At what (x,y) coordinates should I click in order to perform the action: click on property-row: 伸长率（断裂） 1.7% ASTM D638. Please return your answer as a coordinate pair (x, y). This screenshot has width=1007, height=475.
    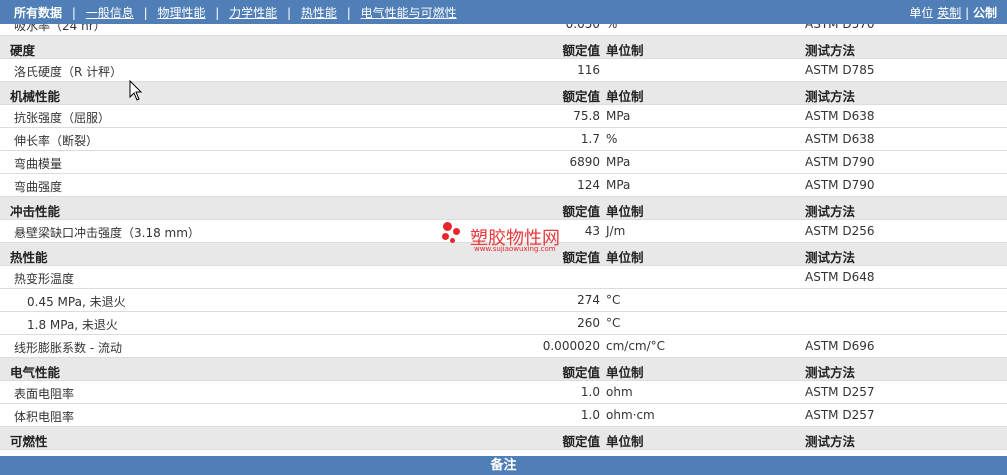
    Looking at the image, I should click on (503, 139).